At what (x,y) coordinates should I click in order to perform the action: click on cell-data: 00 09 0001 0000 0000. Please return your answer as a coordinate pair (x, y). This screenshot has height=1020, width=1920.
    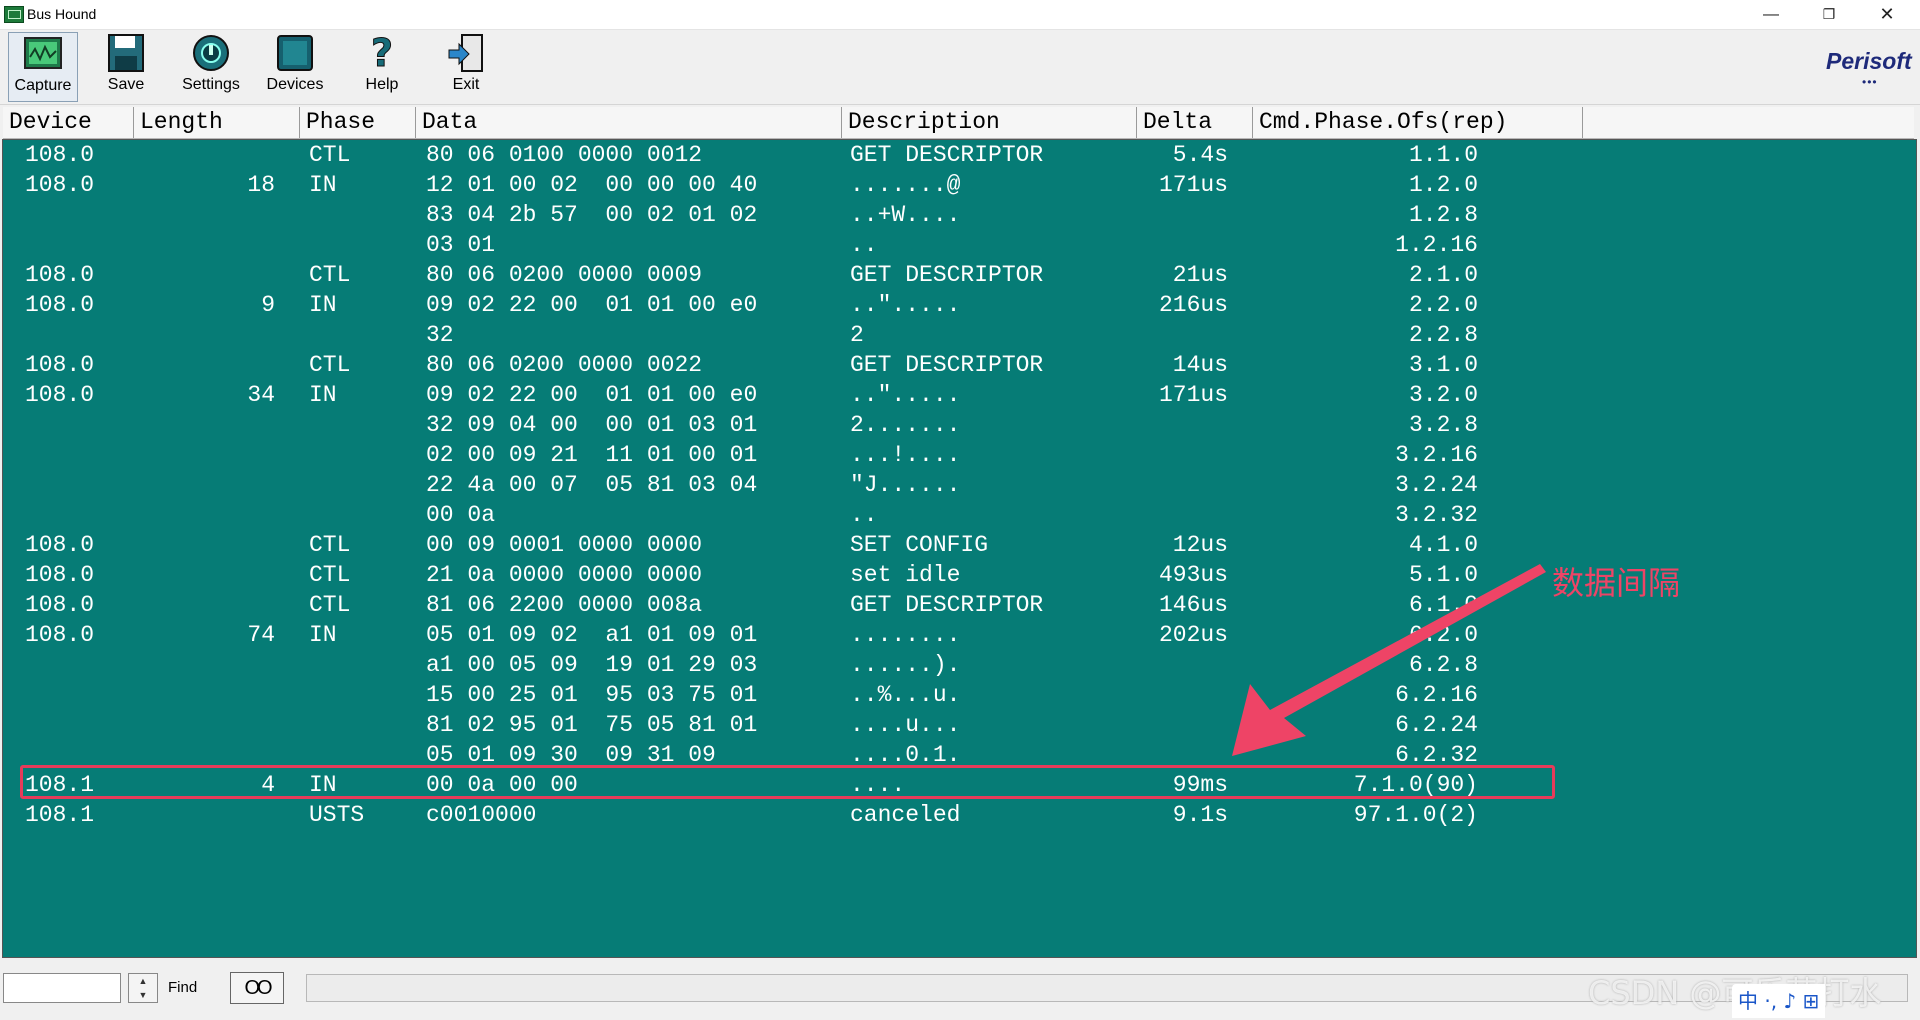
    Looking at the image, I should click on (564, 545).